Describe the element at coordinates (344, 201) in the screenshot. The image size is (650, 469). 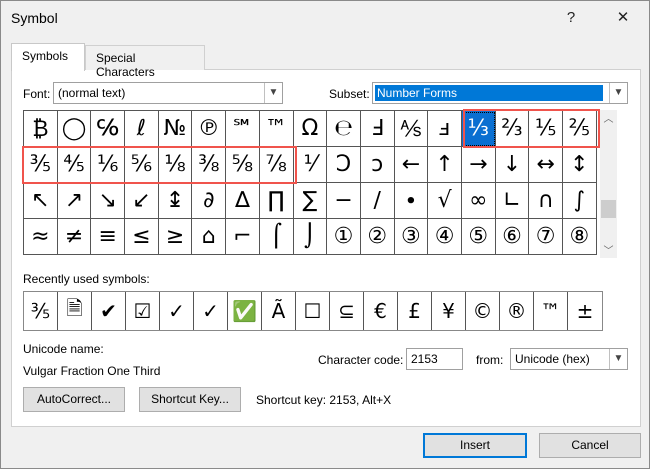
I see `symbol-cell: −` at that location.